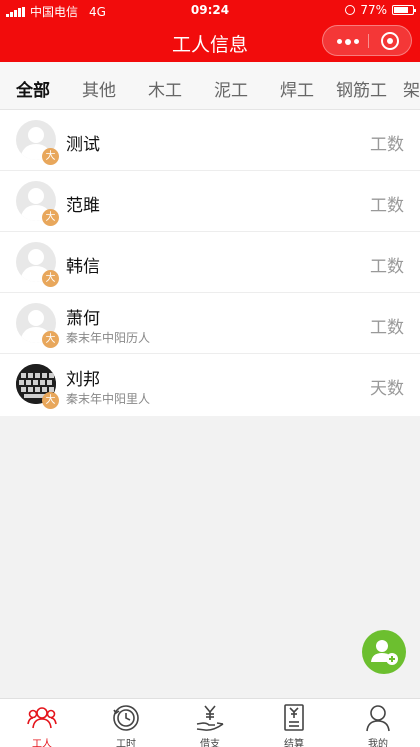  What do you see at coordinates (210, 10) in the screenshot?
I see `status-bar: 中国电信 4G 09:24 77%` at bounding box center [210, 10].